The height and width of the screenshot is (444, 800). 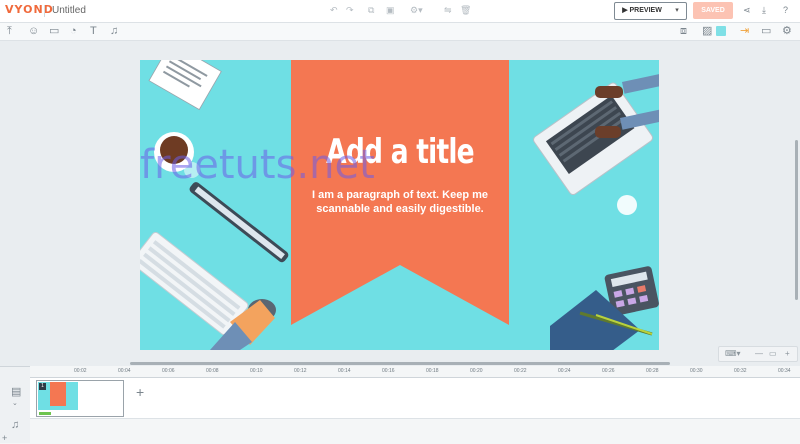 I want to click on background-color-swatch, so click(x=721, y=31).